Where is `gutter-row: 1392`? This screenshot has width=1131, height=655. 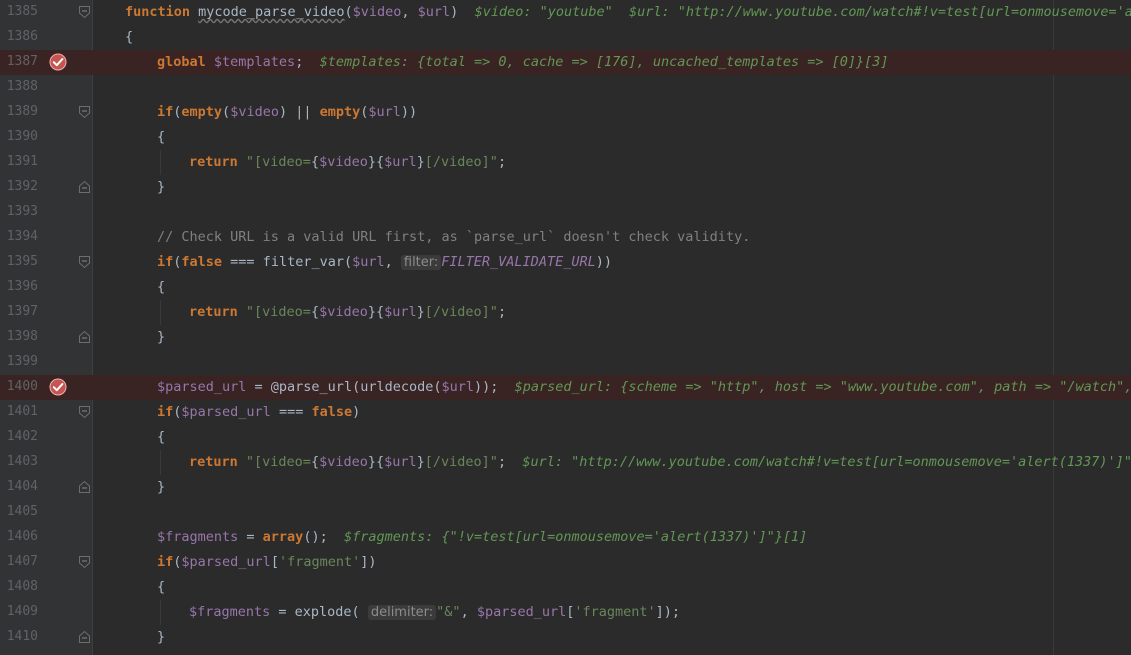
gutter-row: 1392 is located at coordinates (46, 187).